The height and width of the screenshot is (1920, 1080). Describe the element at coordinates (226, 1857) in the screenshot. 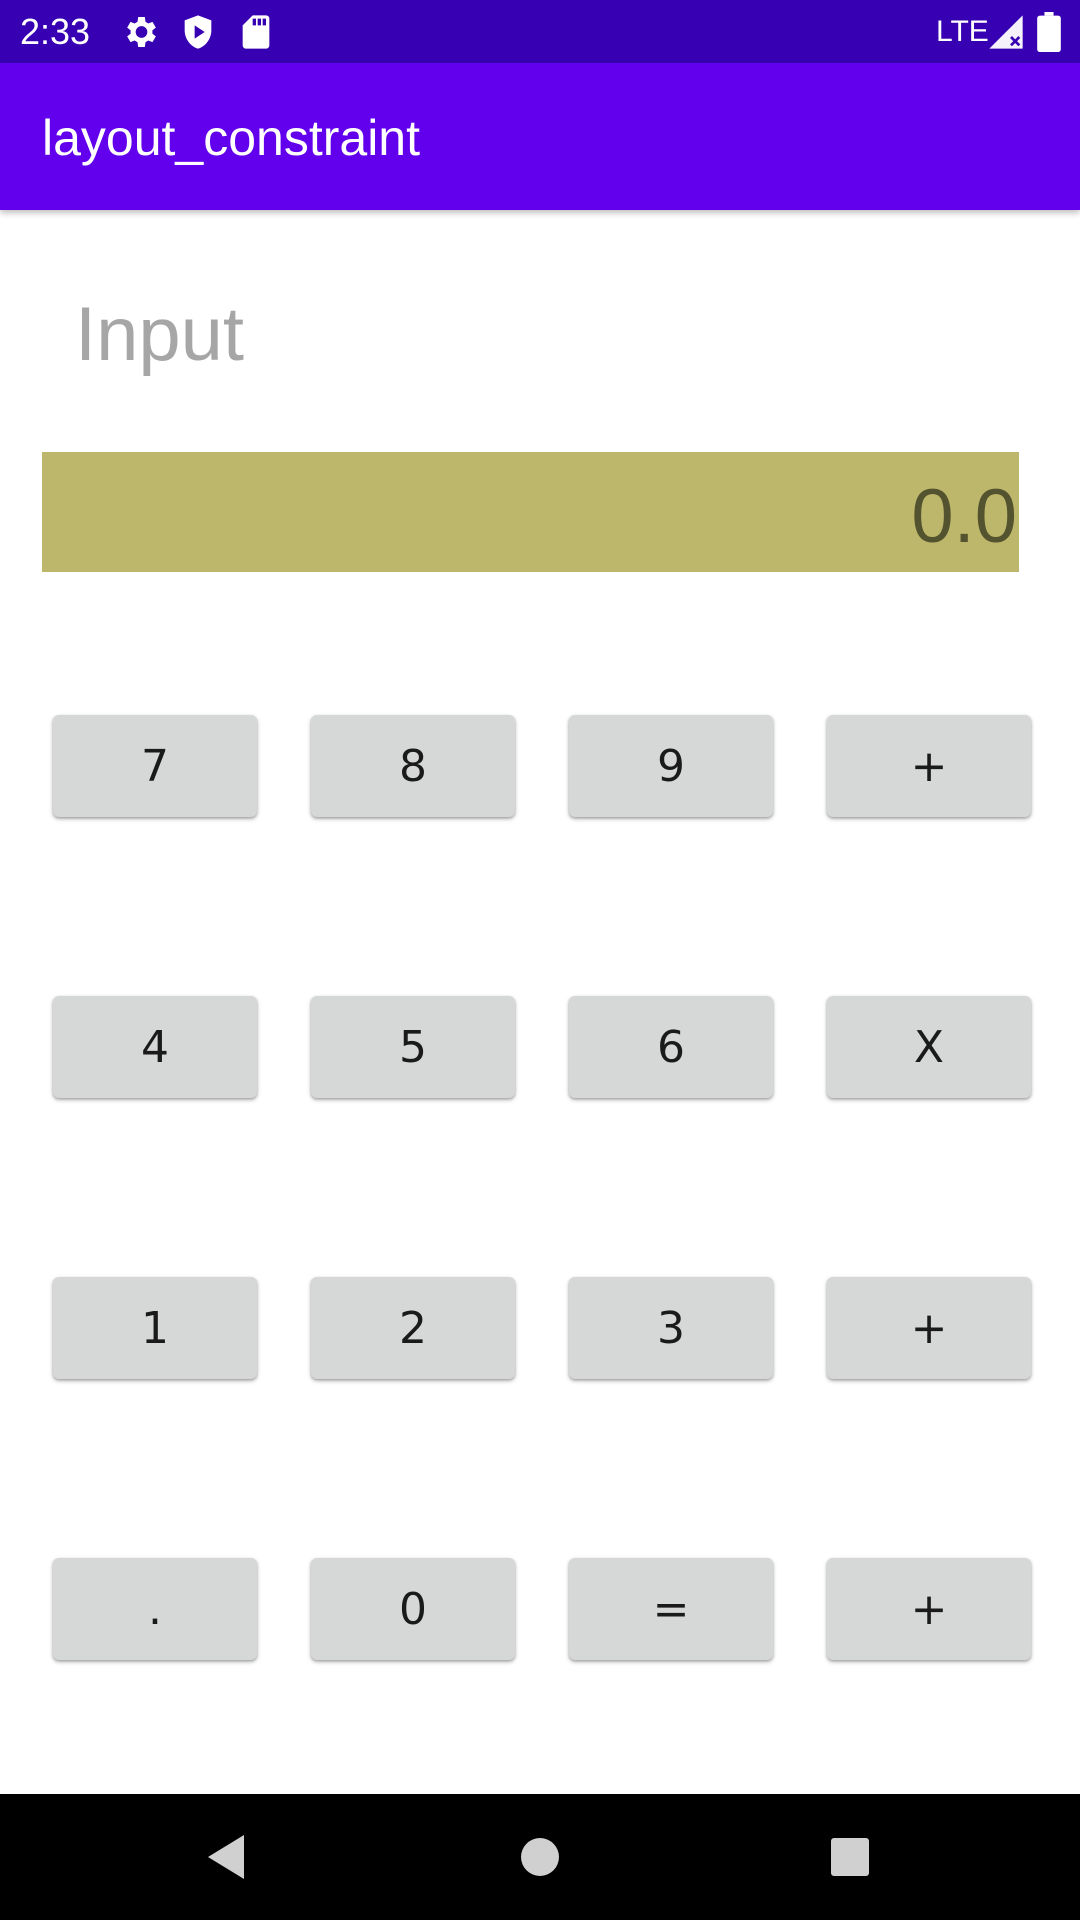

I see `back-icon` at that location.